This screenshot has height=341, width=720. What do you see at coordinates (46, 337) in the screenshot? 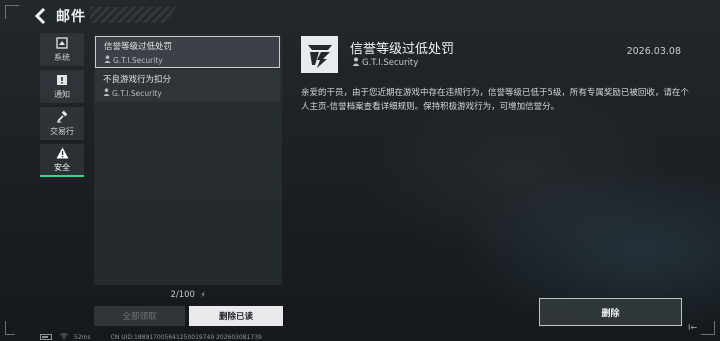
I see `battery-icon` at bounding box center [46, 337].